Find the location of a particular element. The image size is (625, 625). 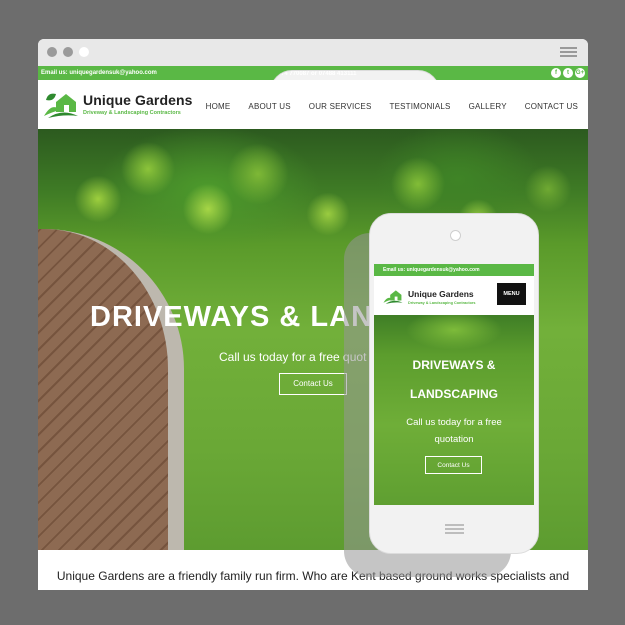

nav-gallery: GALLERY is located at coordinates (488, 106).